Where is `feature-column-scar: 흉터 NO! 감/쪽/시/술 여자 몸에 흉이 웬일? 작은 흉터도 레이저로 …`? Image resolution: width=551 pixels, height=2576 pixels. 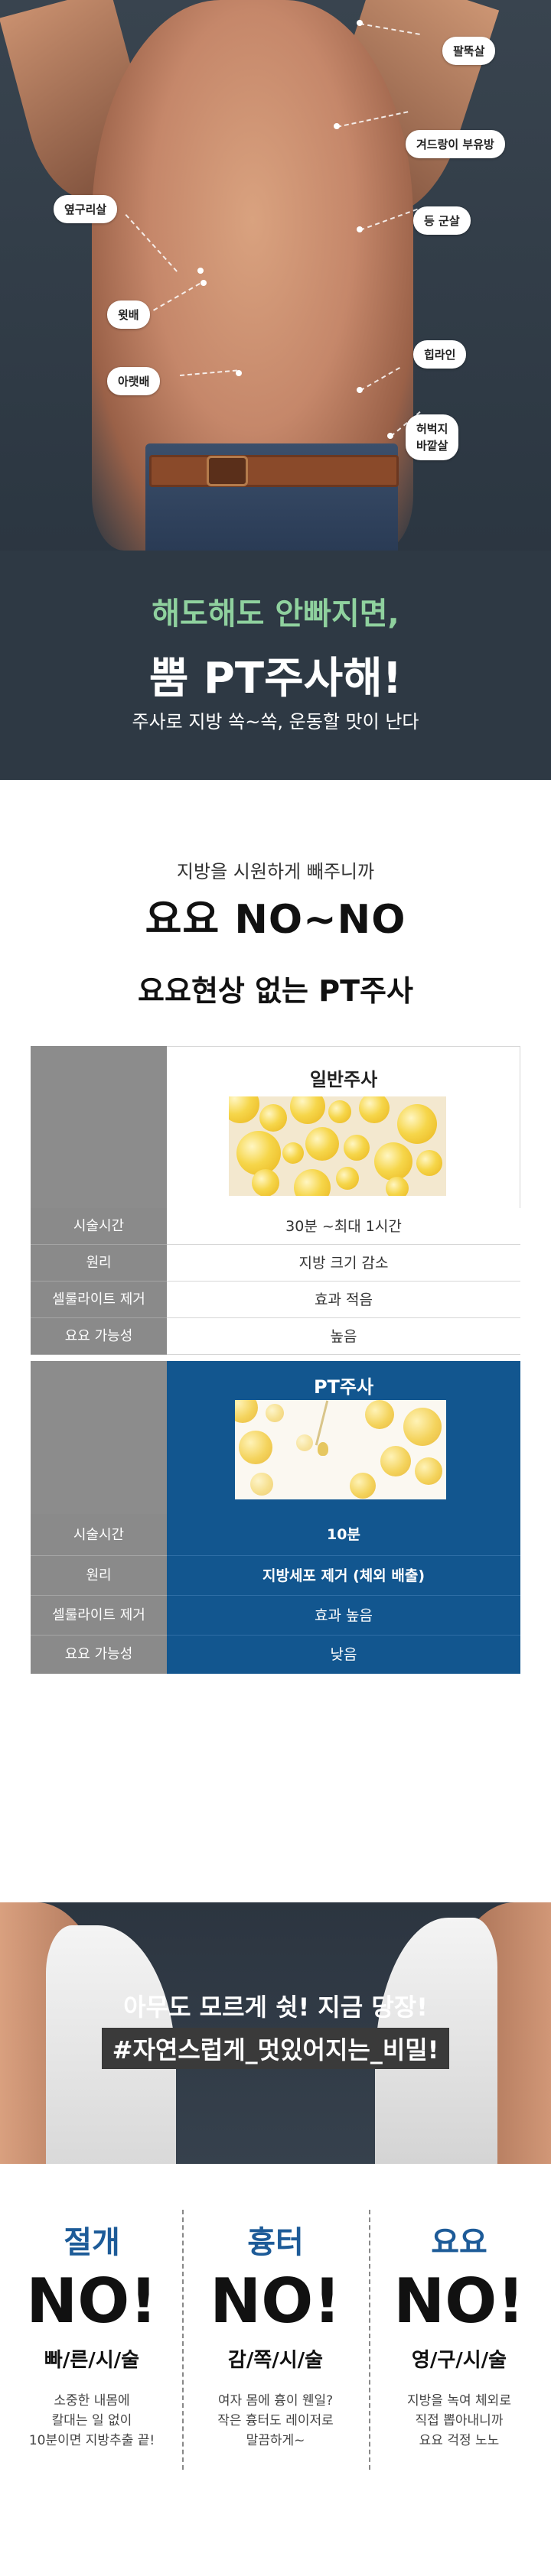 feature-column-scar: 흉터 NO! 감/쪽/시/술 여자 몸에 흉이 웬일? 작은 흉터도 레이저로 … is located at coordinates (275, 2378).